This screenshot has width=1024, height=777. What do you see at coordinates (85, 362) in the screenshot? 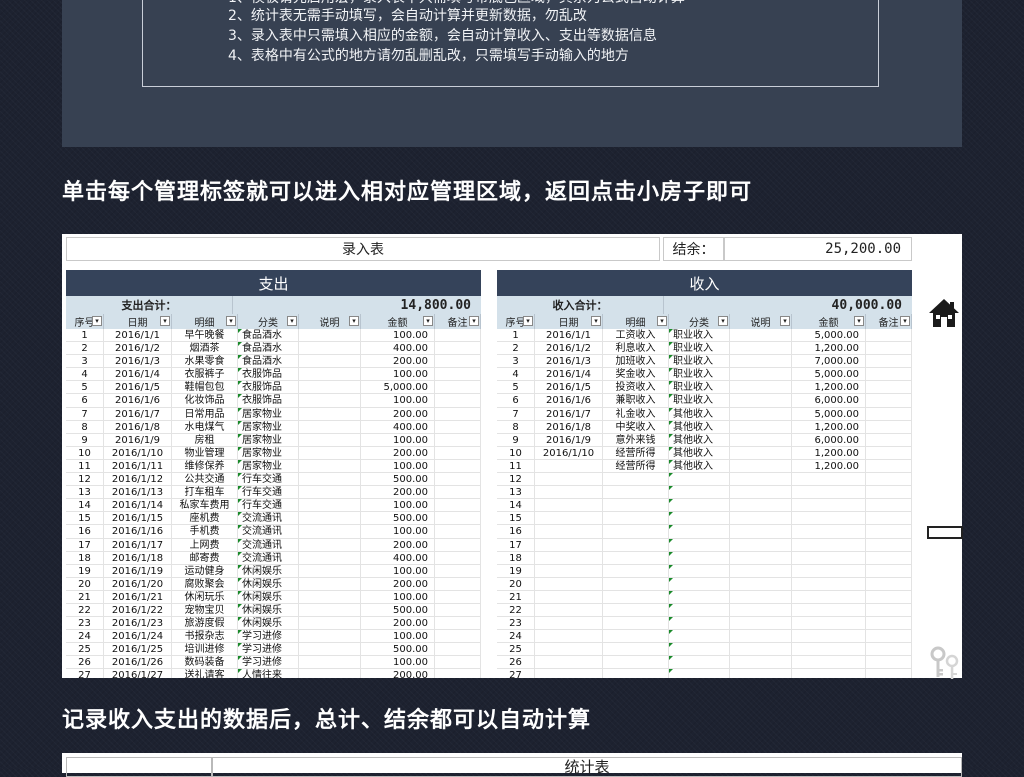
I see `expense-cell-no: 3` at bounding box center [85, 362].